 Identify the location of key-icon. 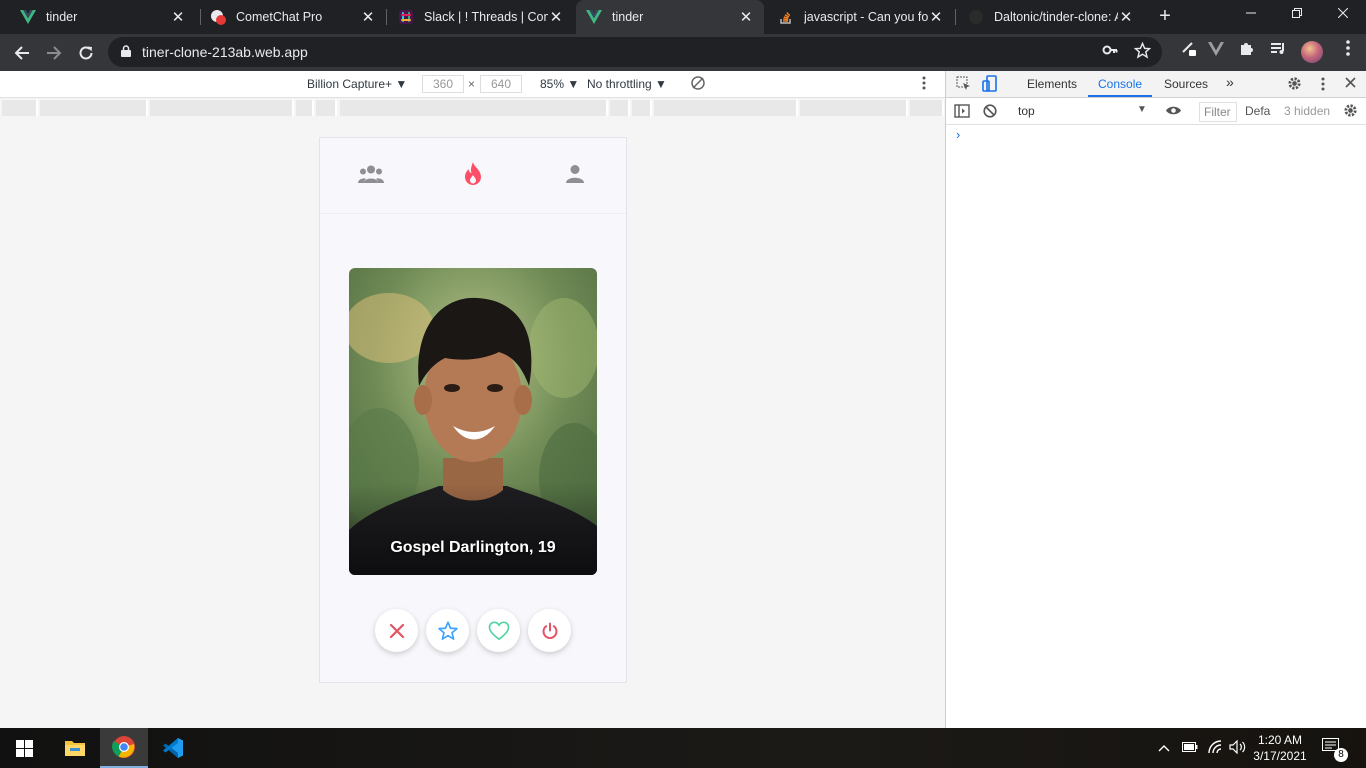
(1110, 52).